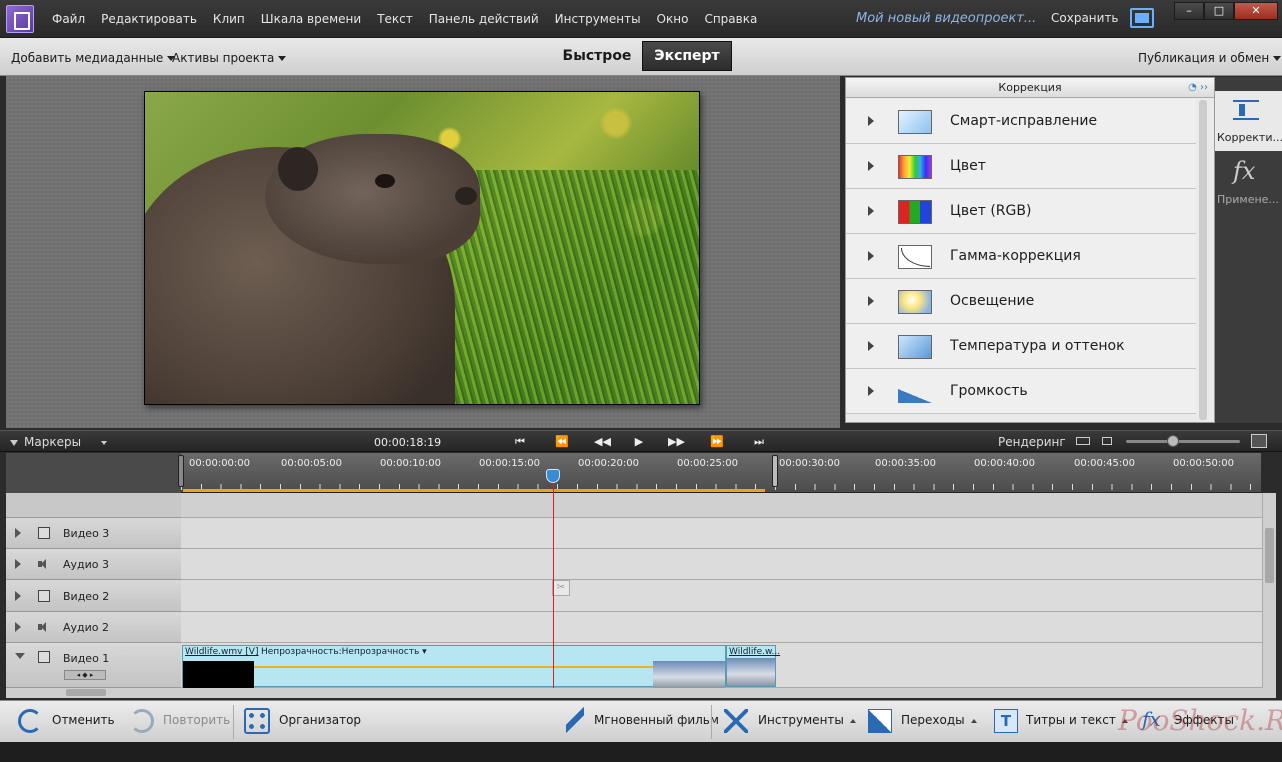 The image size is (1282, 762). What do you see at coordinates (395, 19) in the screenshot?
I see `menu-text: Текст` at bounding box center [395, 19].